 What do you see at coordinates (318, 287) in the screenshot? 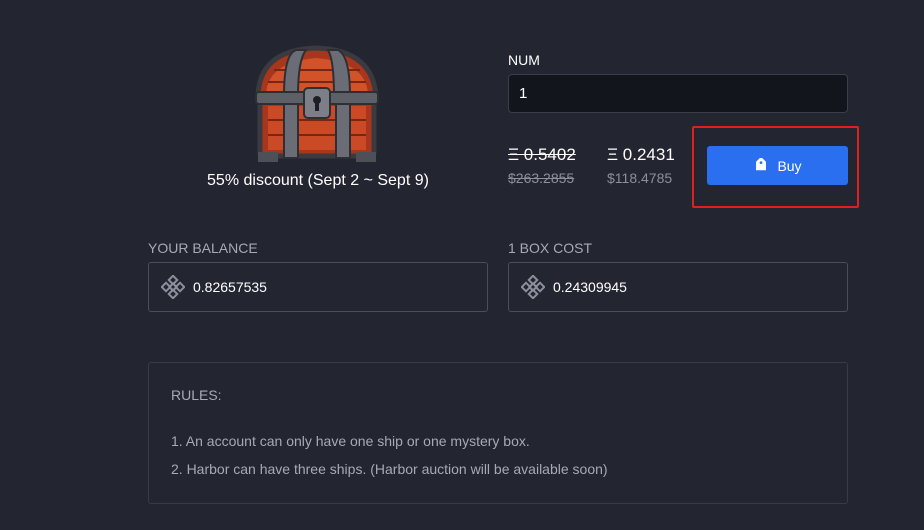
I see `balance-field: 0.82657535` at bounding box center [318, 287].